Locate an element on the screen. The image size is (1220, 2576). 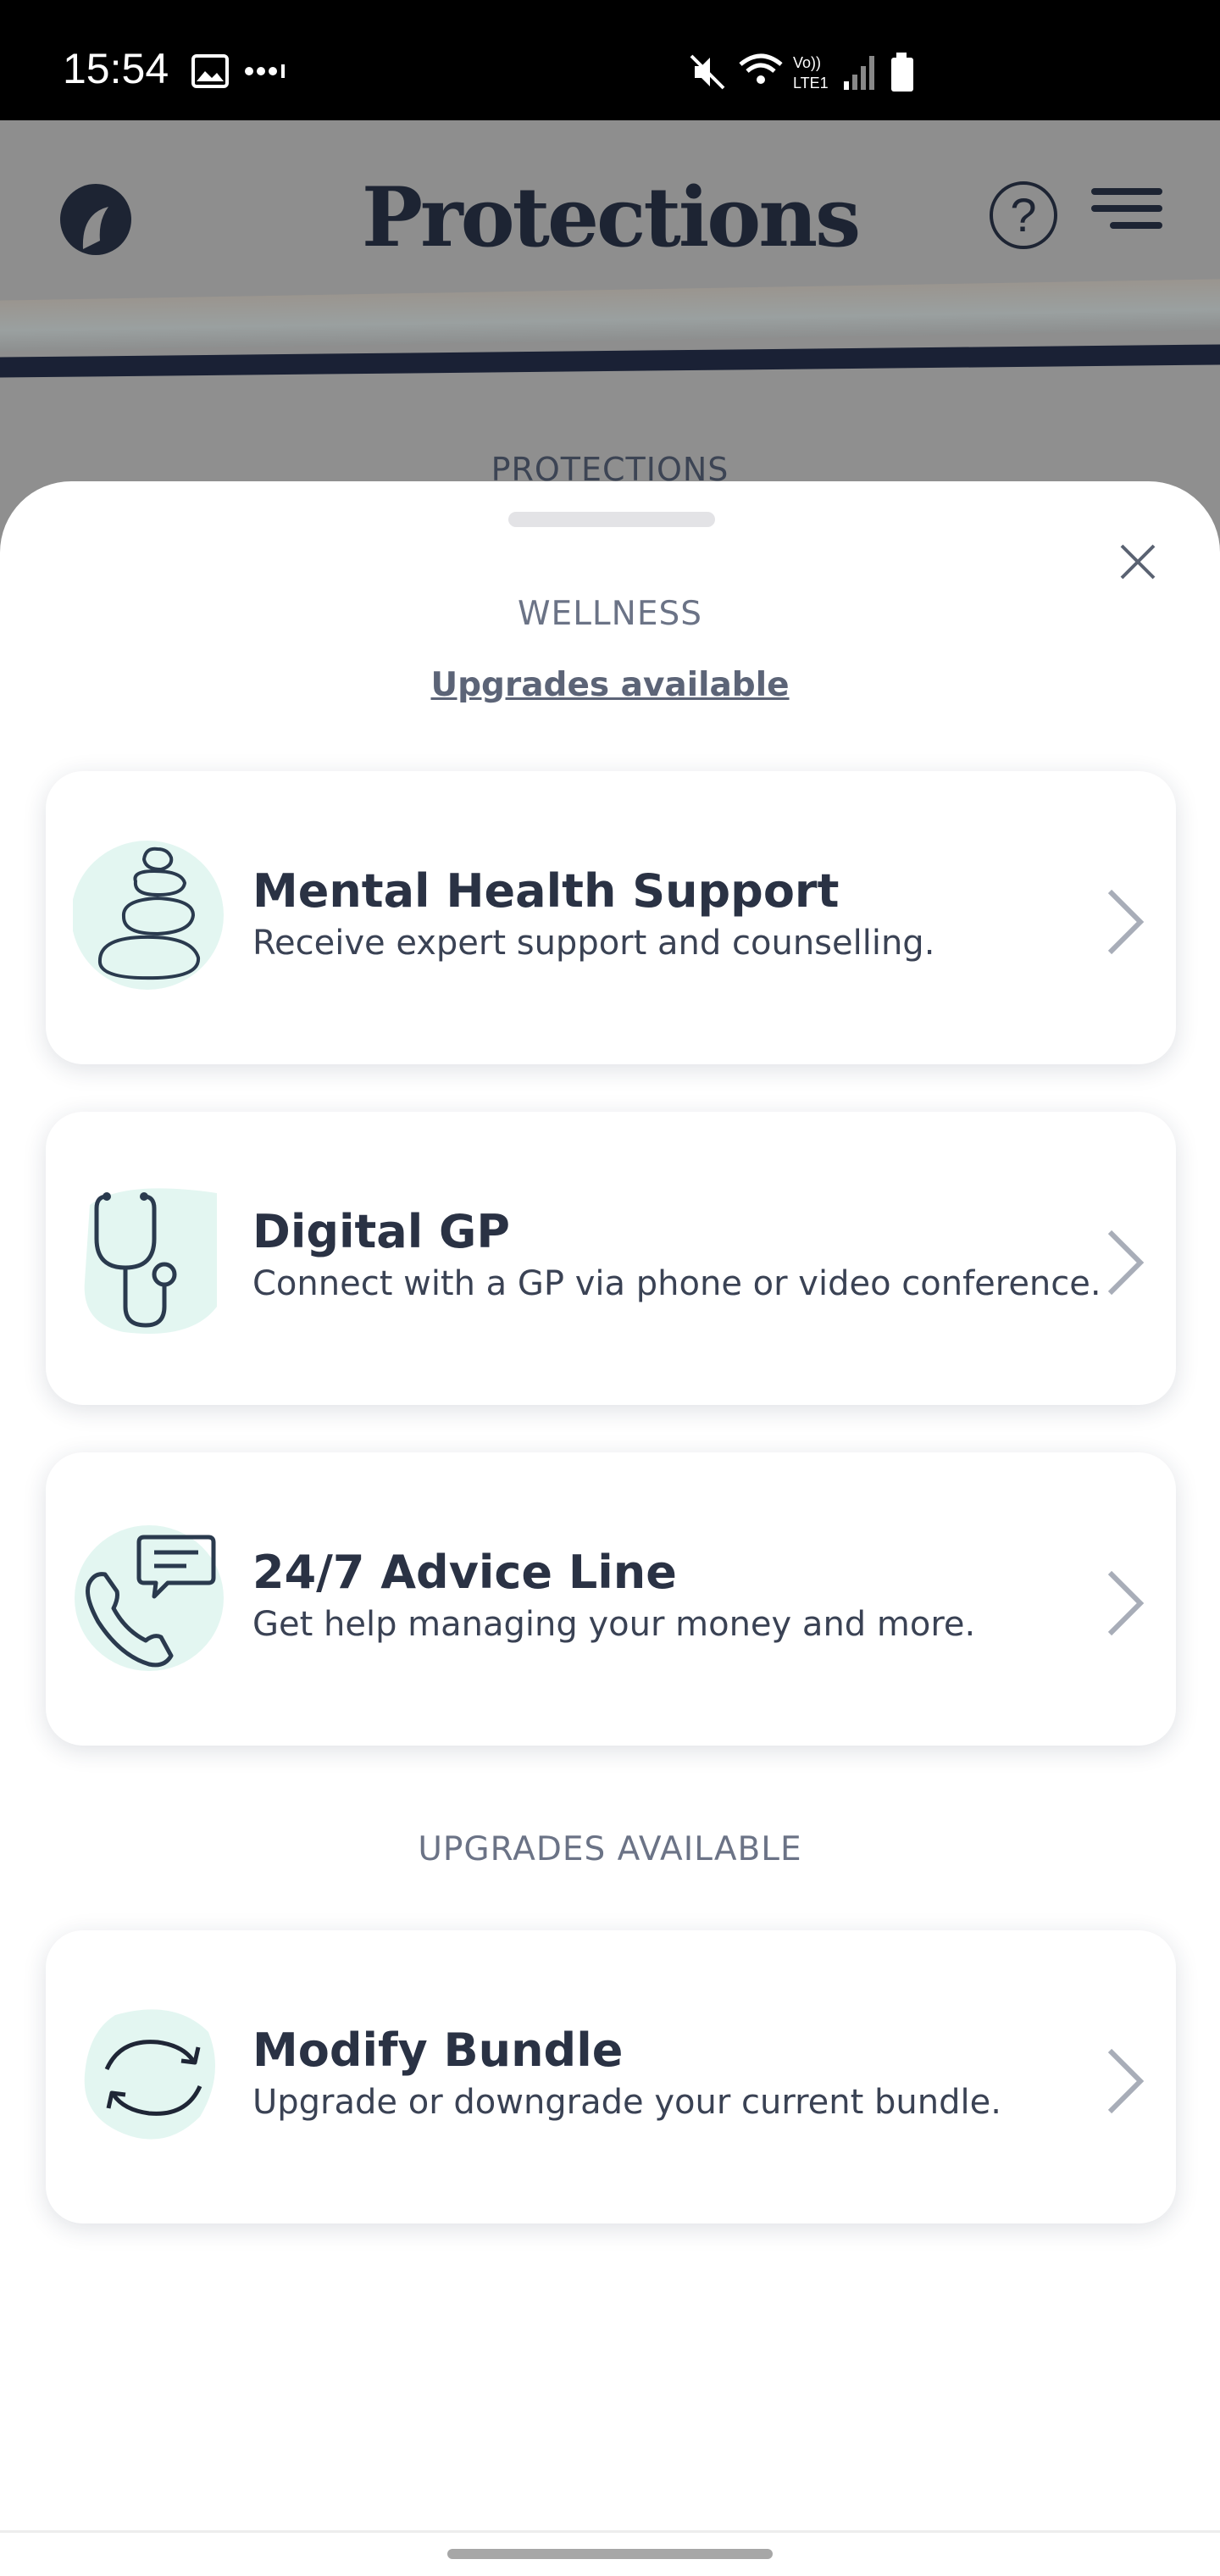
card-title: Modify Bundle is located at coordinates (438, 2050).